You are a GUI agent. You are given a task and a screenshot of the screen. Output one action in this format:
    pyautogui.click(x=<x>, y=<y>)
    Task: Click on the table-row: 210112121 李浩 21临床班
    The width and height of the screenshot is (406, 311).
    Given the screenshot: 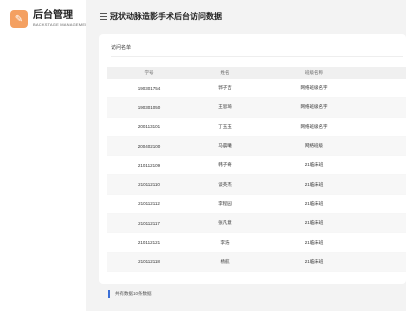 What is the action you would take?
    pyautogui.click(x=256, y=243)
    